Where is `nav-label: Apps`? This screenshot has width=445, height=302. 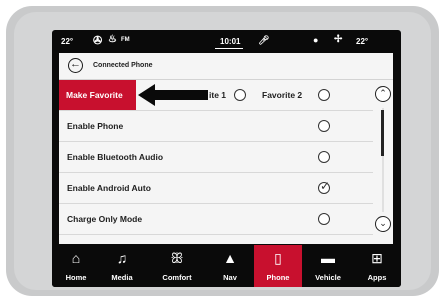 nav-label: Apps is located at coordinates (377, 277).